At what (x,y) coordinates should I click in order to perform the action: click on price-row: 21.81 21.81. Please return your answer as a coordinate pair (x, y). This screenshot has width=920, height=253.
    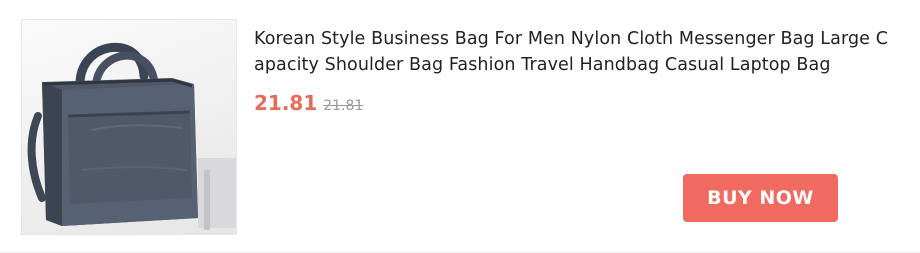
    Looking at the image, I should click on (308, 103).